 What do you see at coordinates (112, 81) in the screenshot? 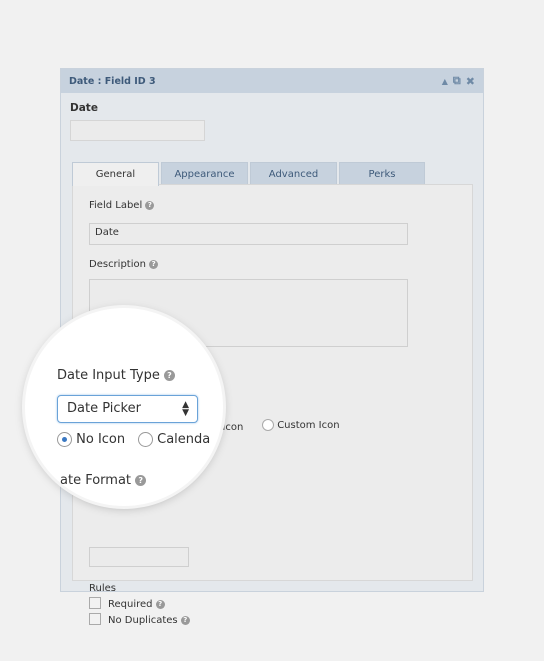
I see `panel-title: Date : Field ID 3` at bounding box center [112, 81].